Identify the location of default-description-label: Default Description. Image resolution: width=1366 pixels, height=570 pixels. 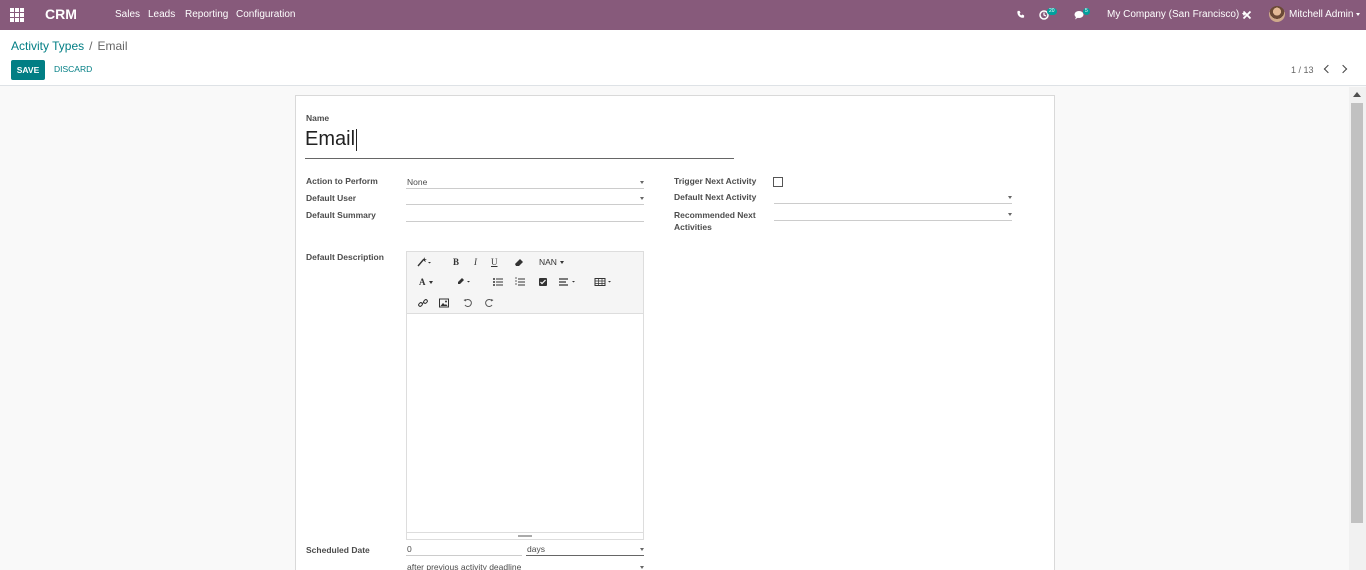
(345, 257).